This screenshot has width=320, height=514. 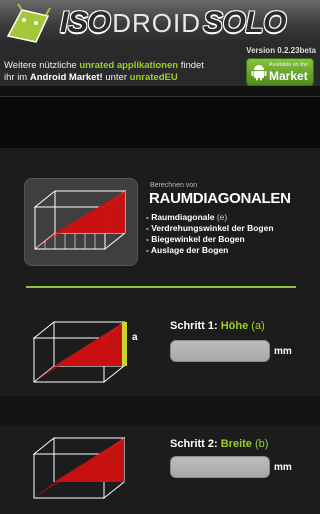 What do you see at coordinates (66, 77) in the screenshot?
I see `promo-android-market: Android Market!` at bounding box center [66, 77].